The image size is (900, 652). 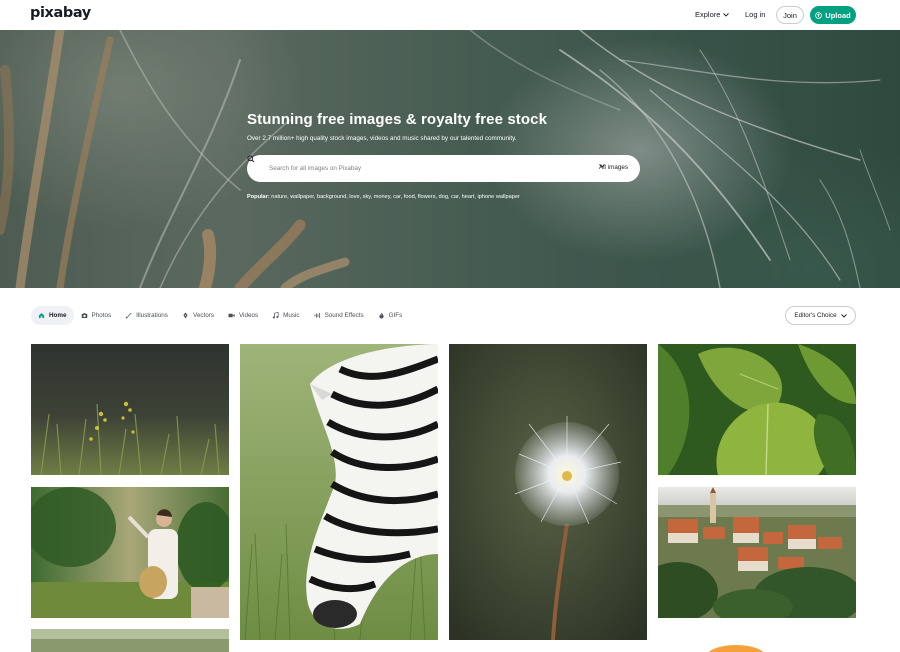 What do you see at coordinates (708, 14) in the screenshot?
I see `explore-label: Explore` at bounding box center [708, 14].